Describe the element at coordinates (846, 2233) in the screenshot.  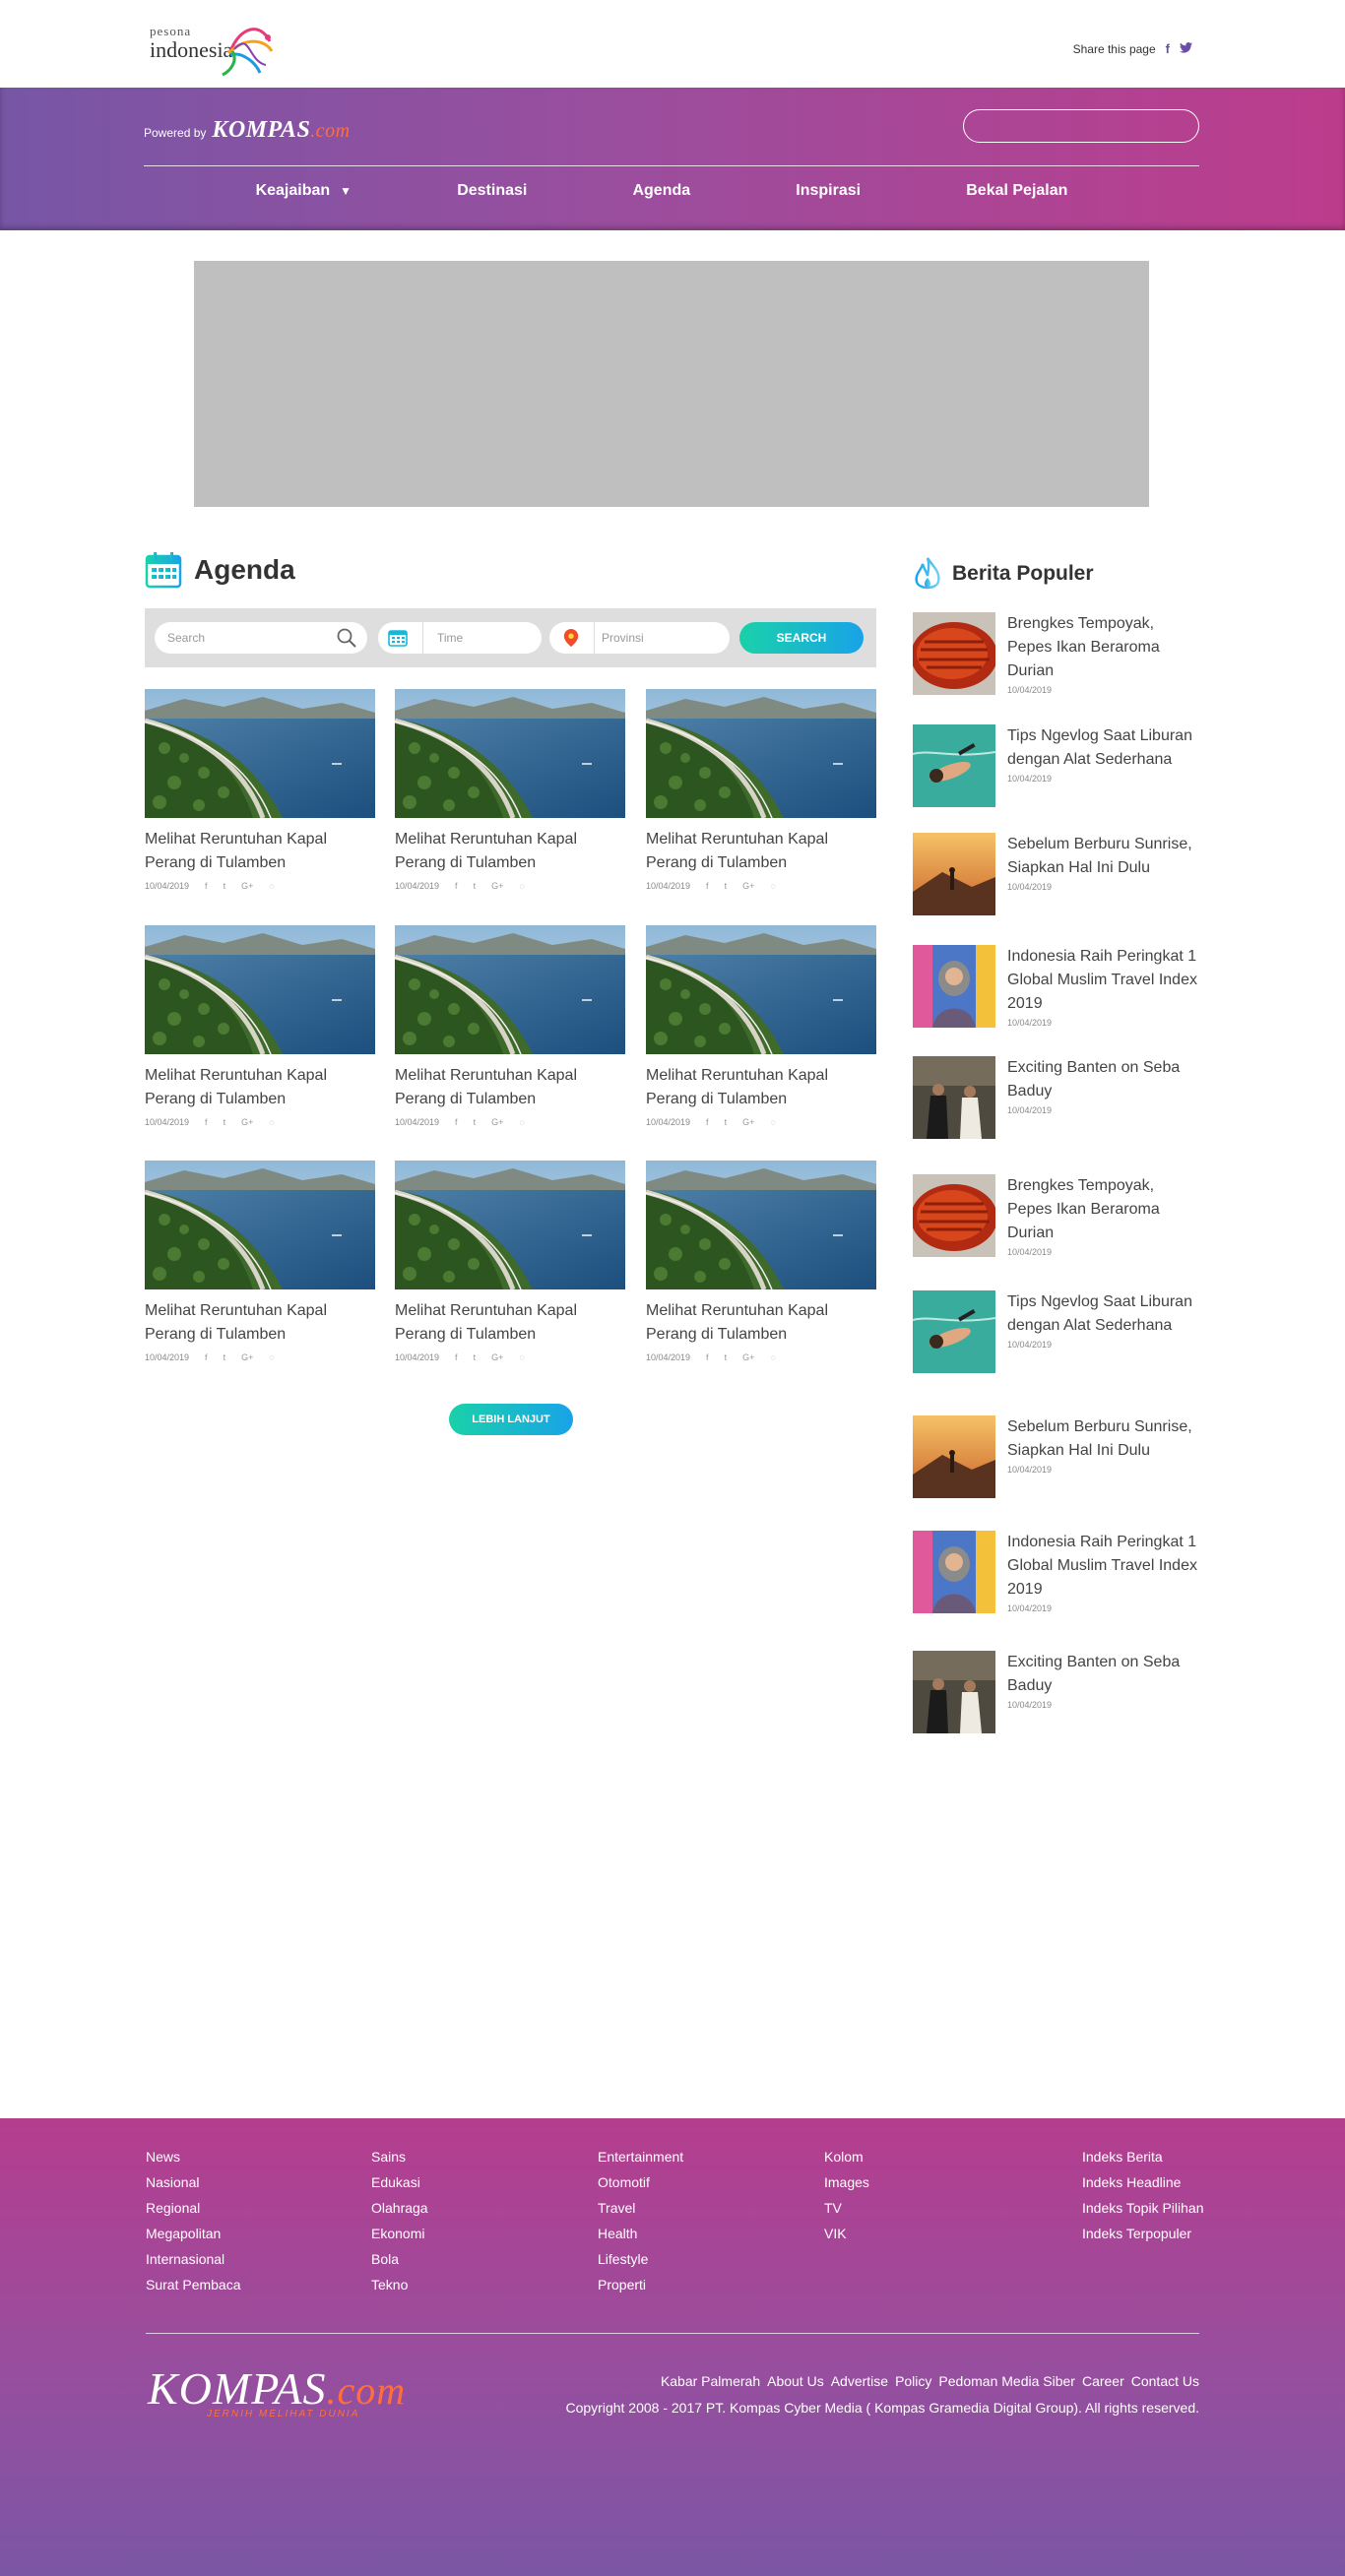
I see `footer-link: VIK` at that location.